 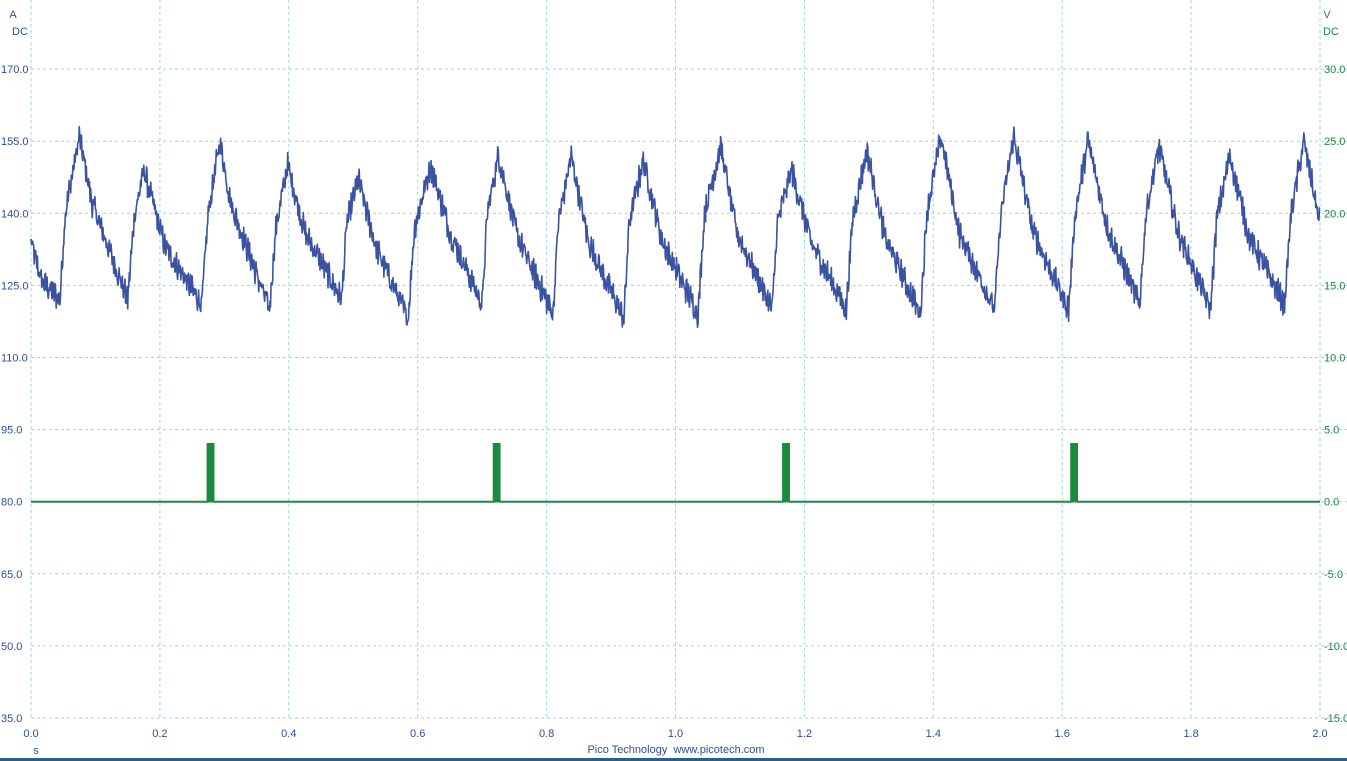 I want to click on left-tick-label: 65.0, so click(x=11, y=575).